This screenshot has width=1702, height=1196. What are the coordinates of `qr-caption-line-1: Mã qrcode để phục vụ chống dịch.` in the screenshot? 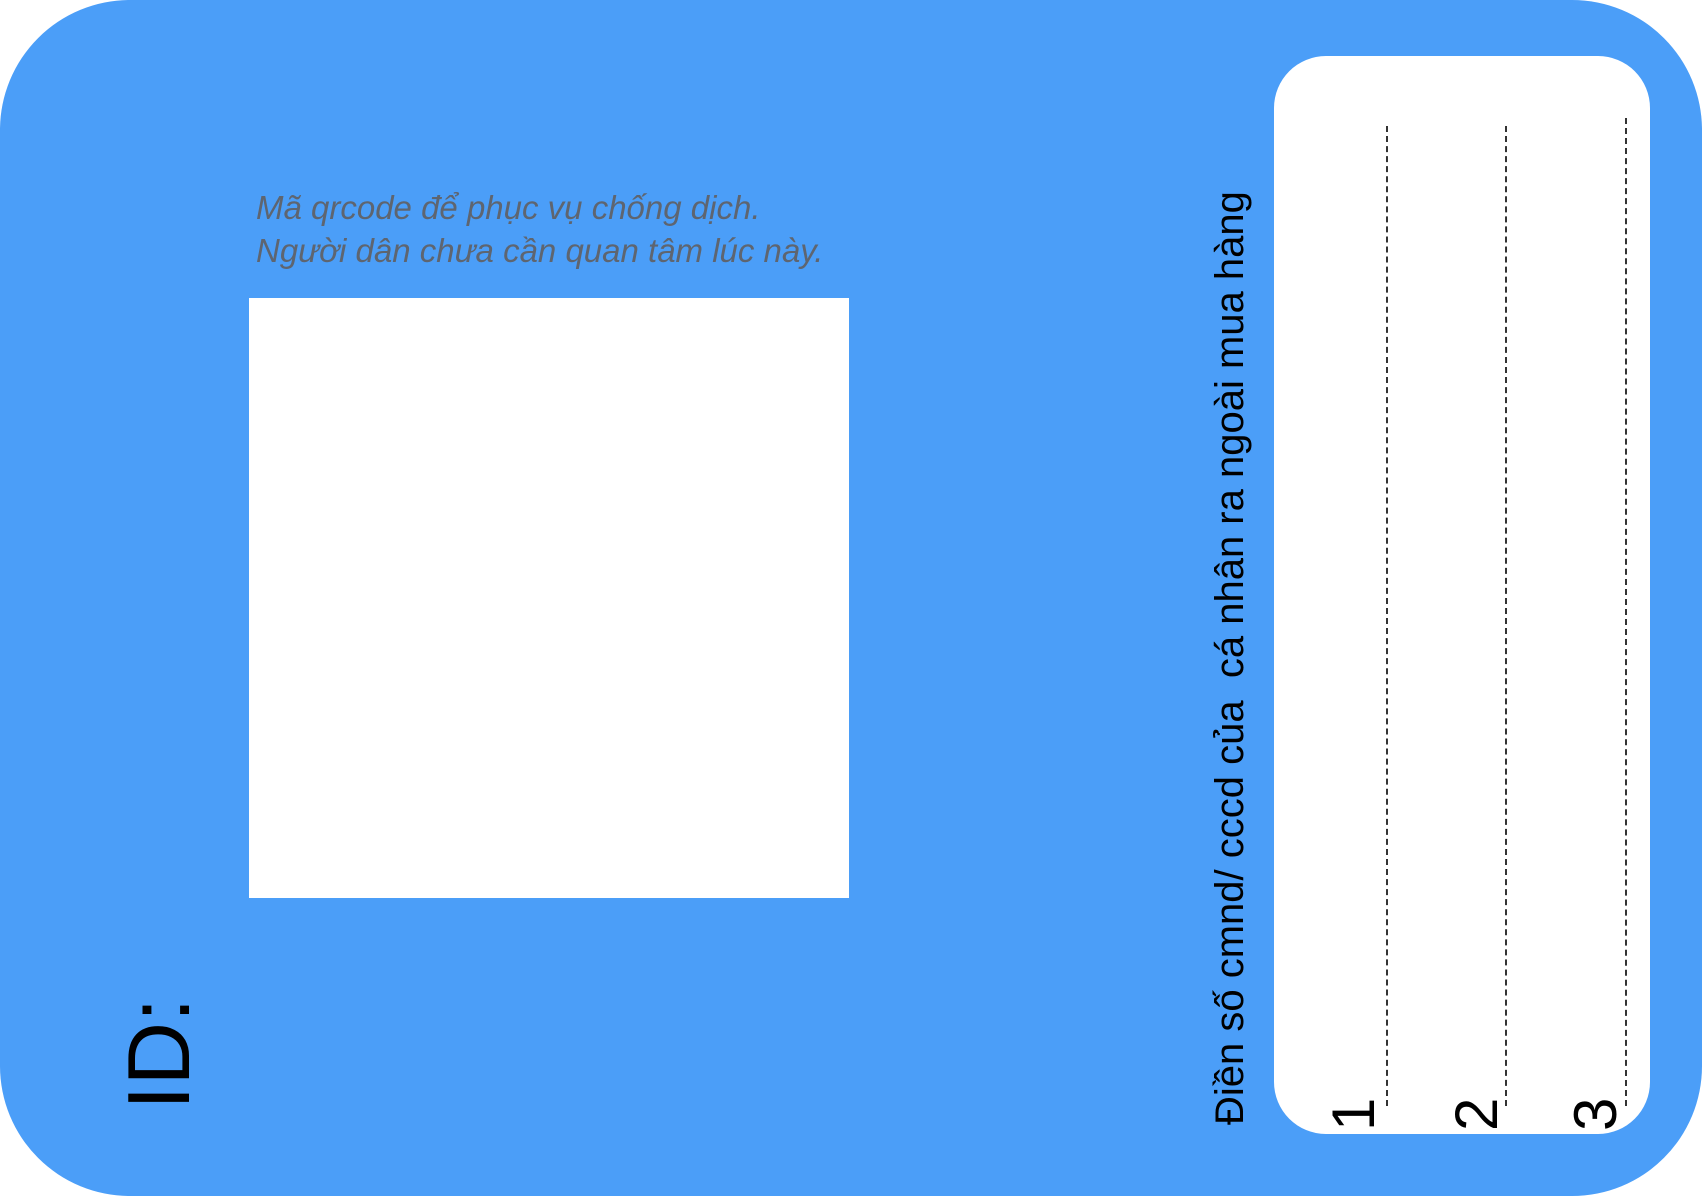 It's located at (508, 207).